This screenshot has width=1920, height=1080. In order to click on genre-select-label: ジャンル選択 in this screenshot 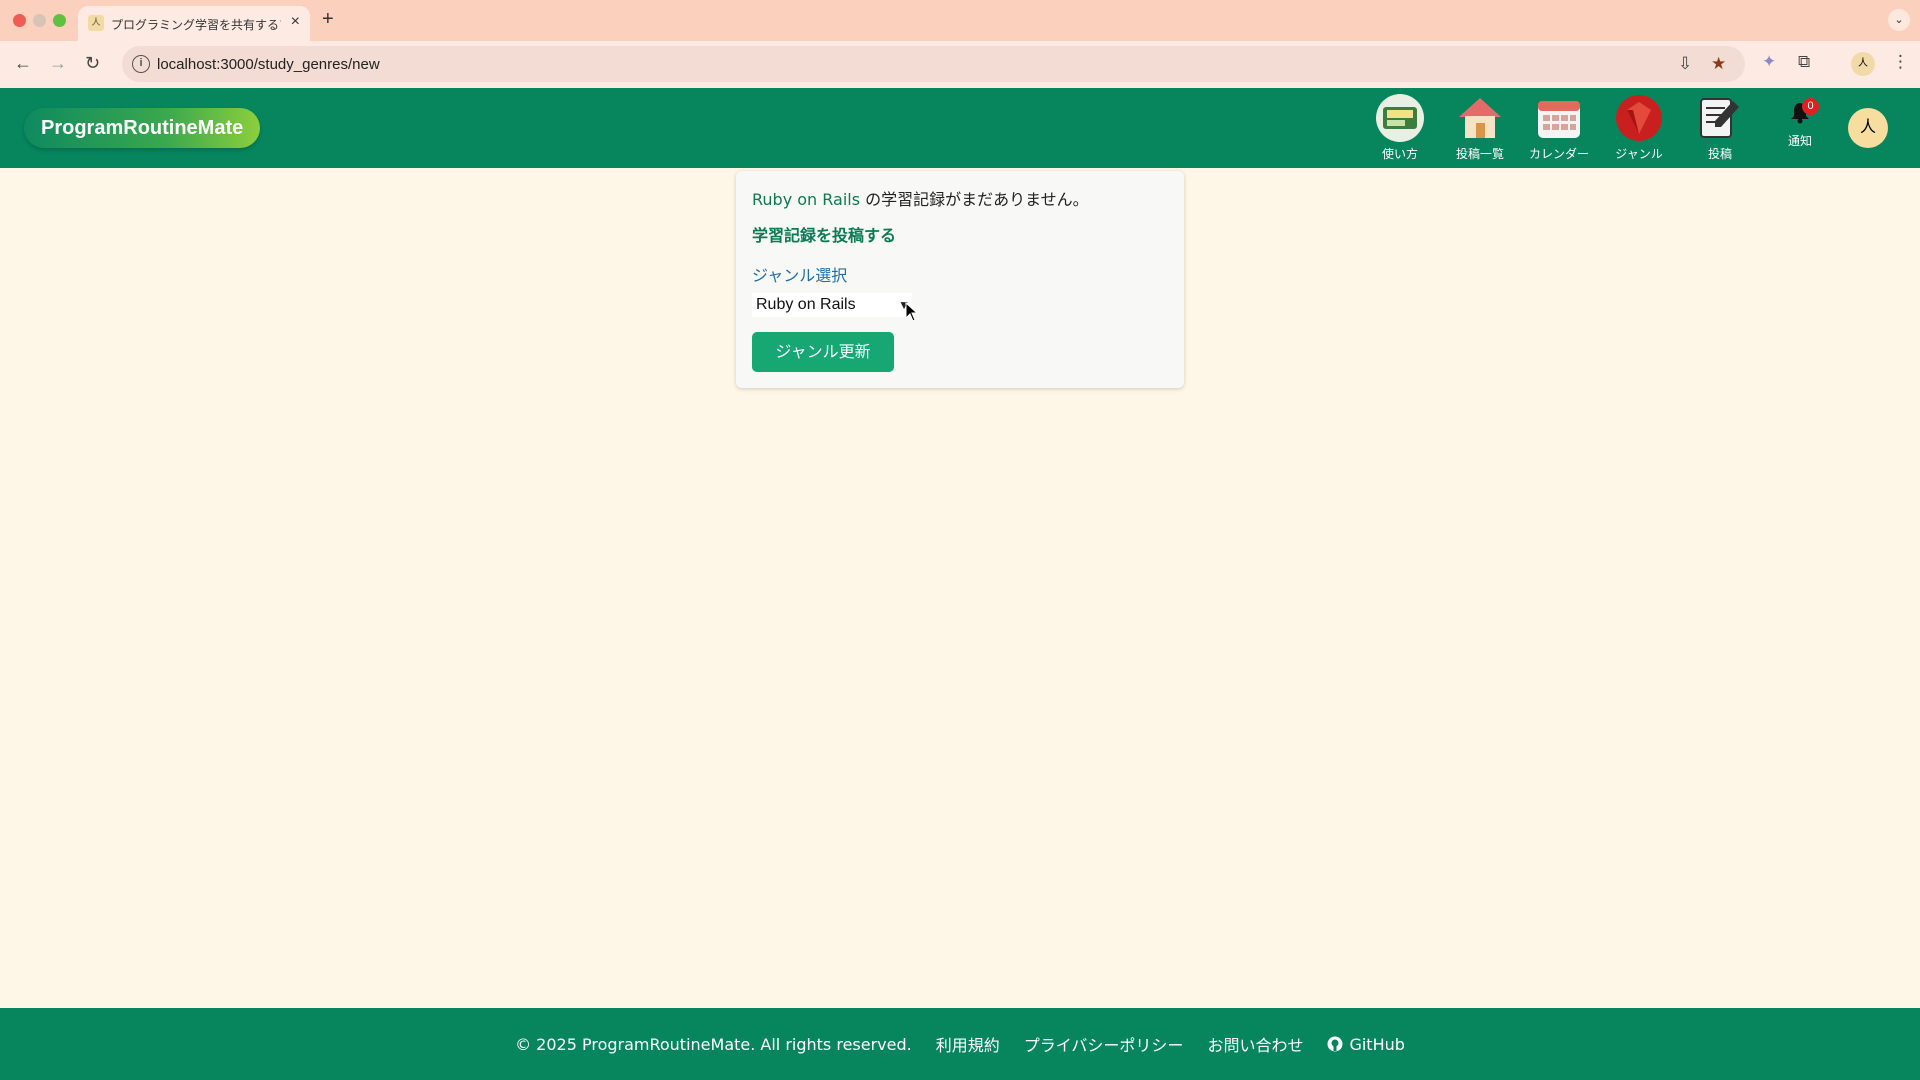, I will do `click(800, 275)`.